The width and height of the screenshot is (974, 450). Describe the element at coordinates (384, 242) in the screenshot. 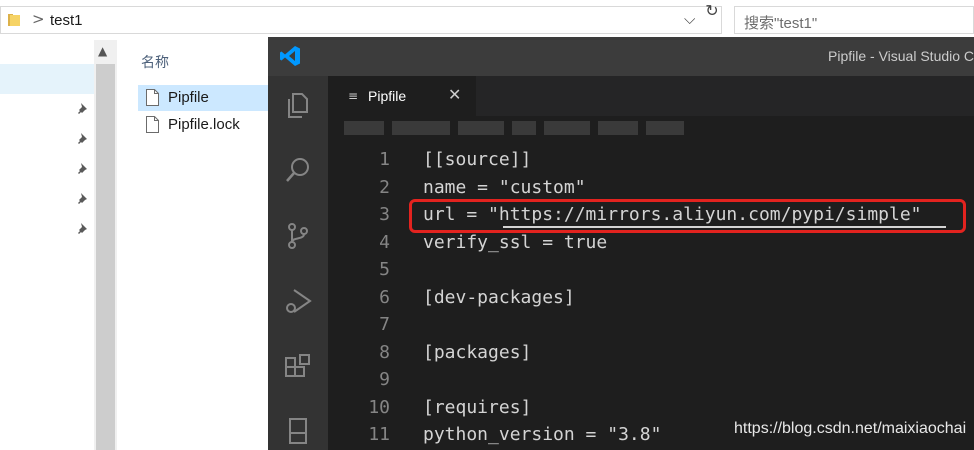

I see `line-number: 4` at that location.